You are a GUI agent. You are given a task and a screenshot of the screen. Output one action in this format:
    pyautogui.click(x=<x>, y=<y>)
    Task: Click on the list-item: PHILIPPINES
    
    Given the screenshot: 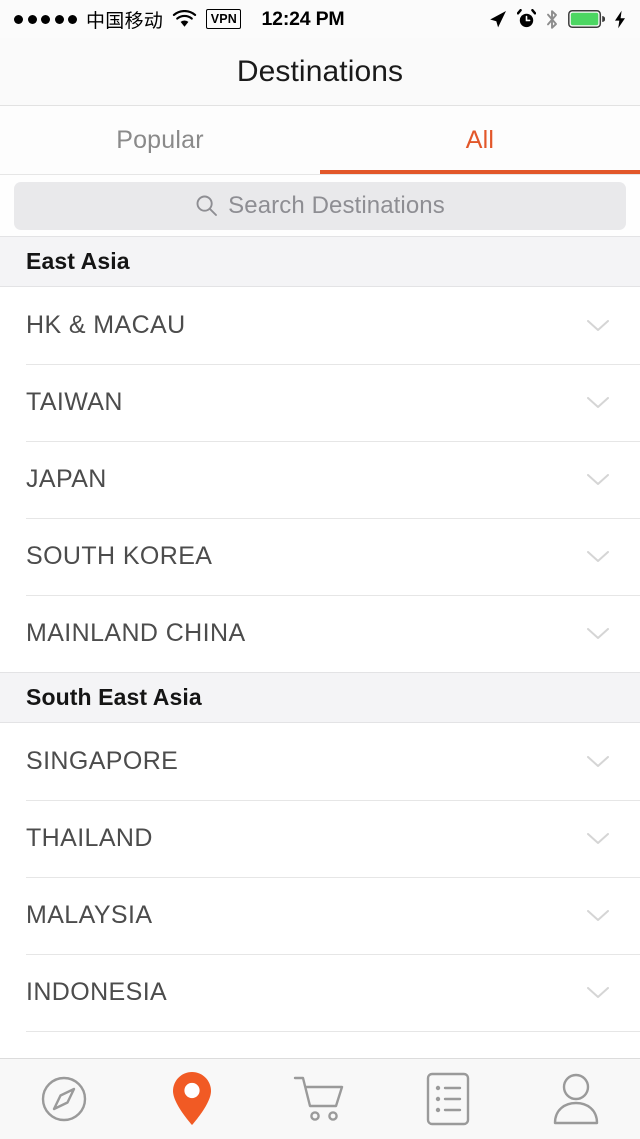 What is the action you would take?
    pyautogui.click(x=320, y=1044)
    